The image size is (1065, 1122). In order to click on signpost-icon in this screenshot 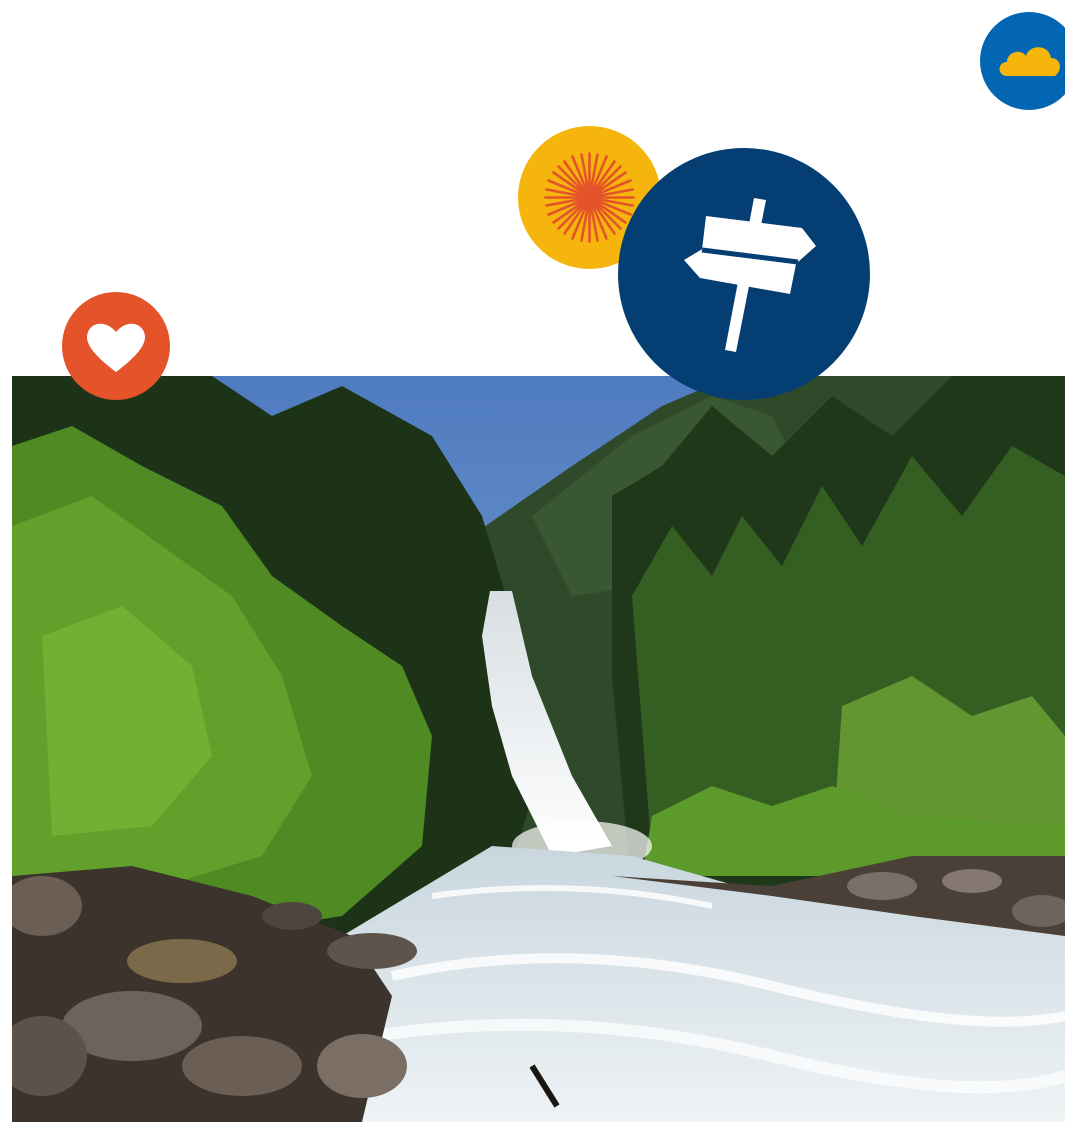, I will do `click(744, 274)`.